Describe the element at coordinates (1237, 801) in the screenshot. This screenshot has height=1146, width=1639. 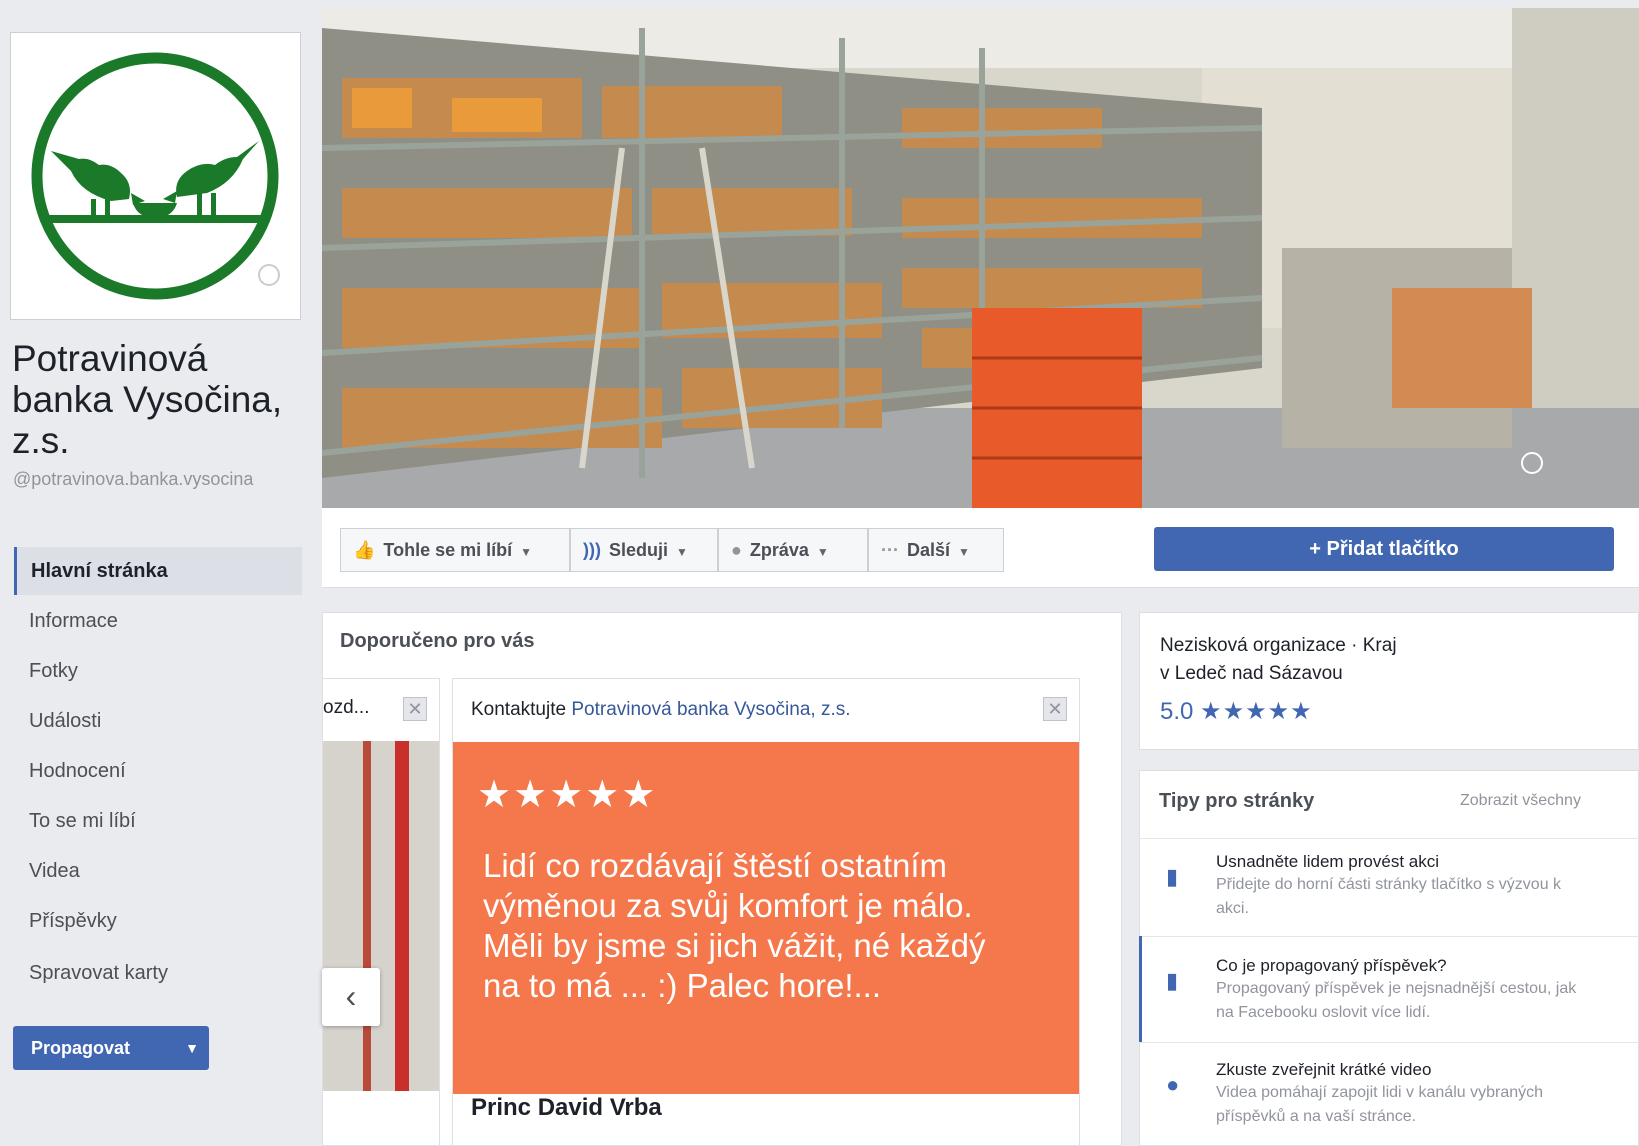
I see `tips-title: Tipy pro stránky` at that location.